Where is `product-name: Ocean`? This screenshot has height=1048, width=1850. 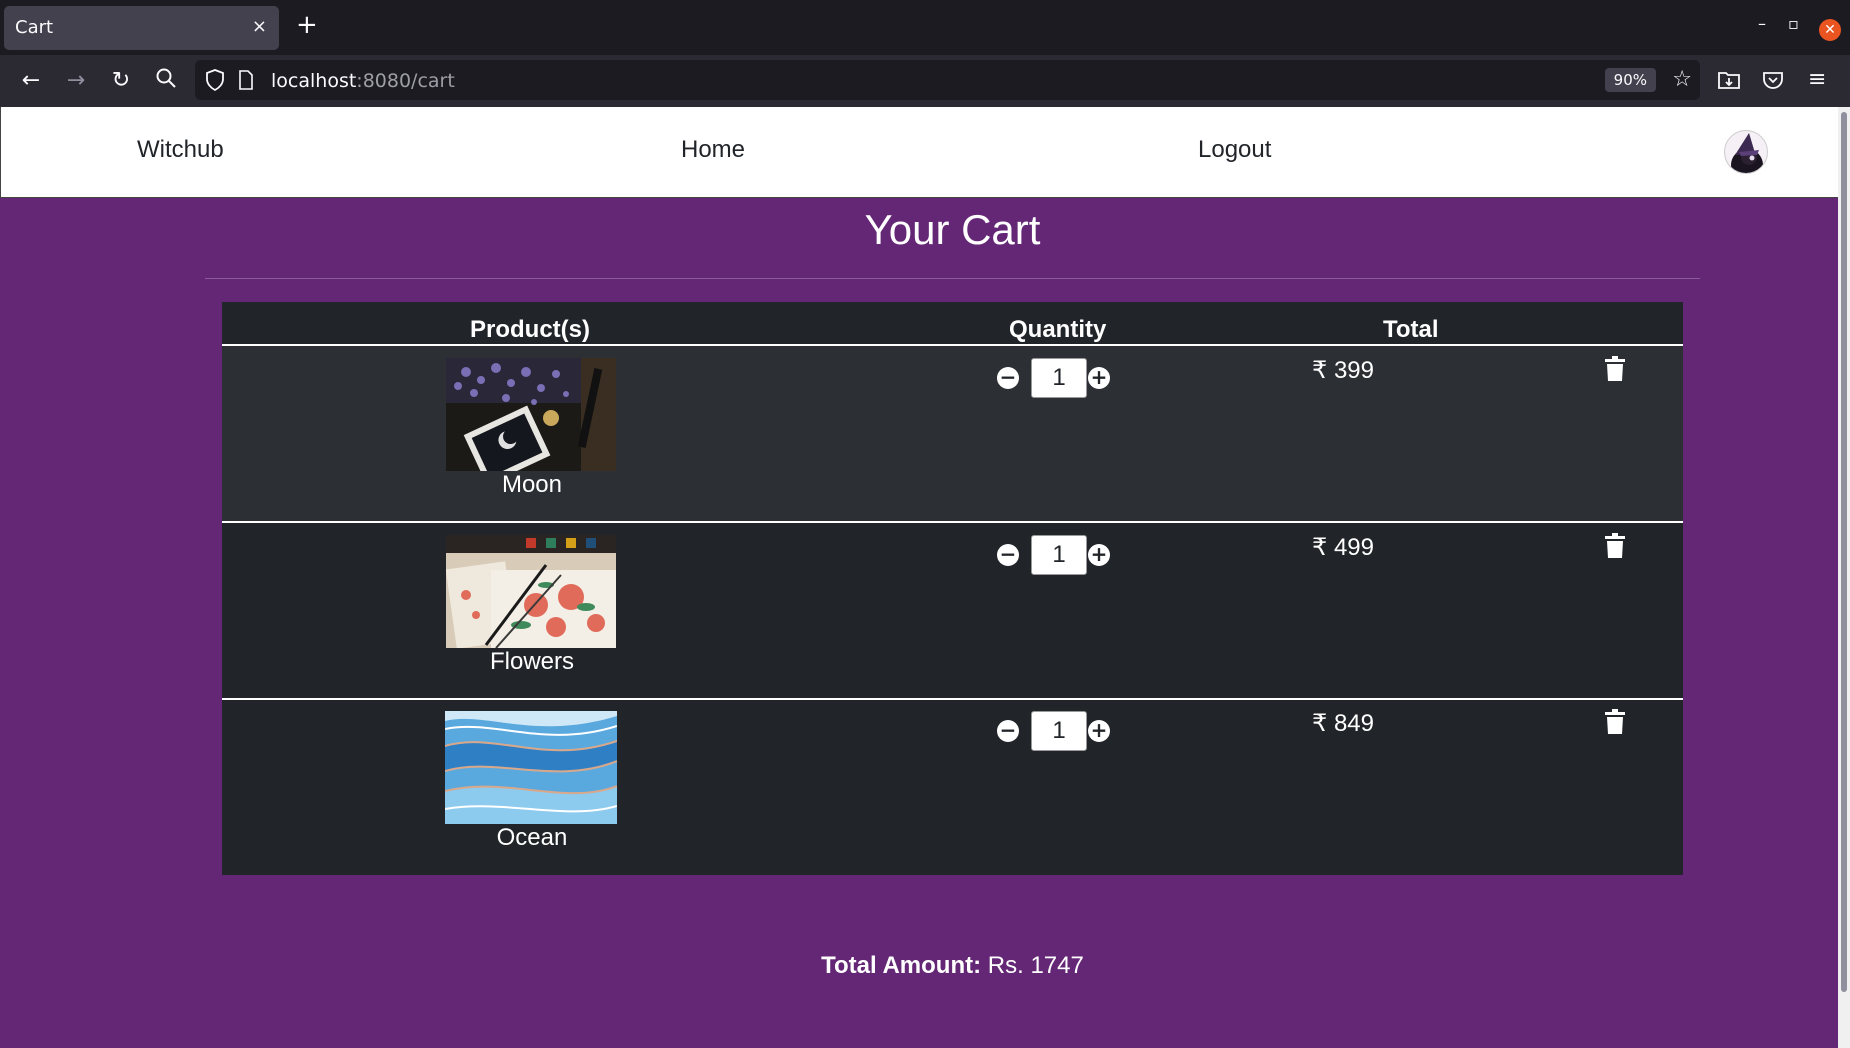 product-name: Ocean is located at coordinates (532, 837).